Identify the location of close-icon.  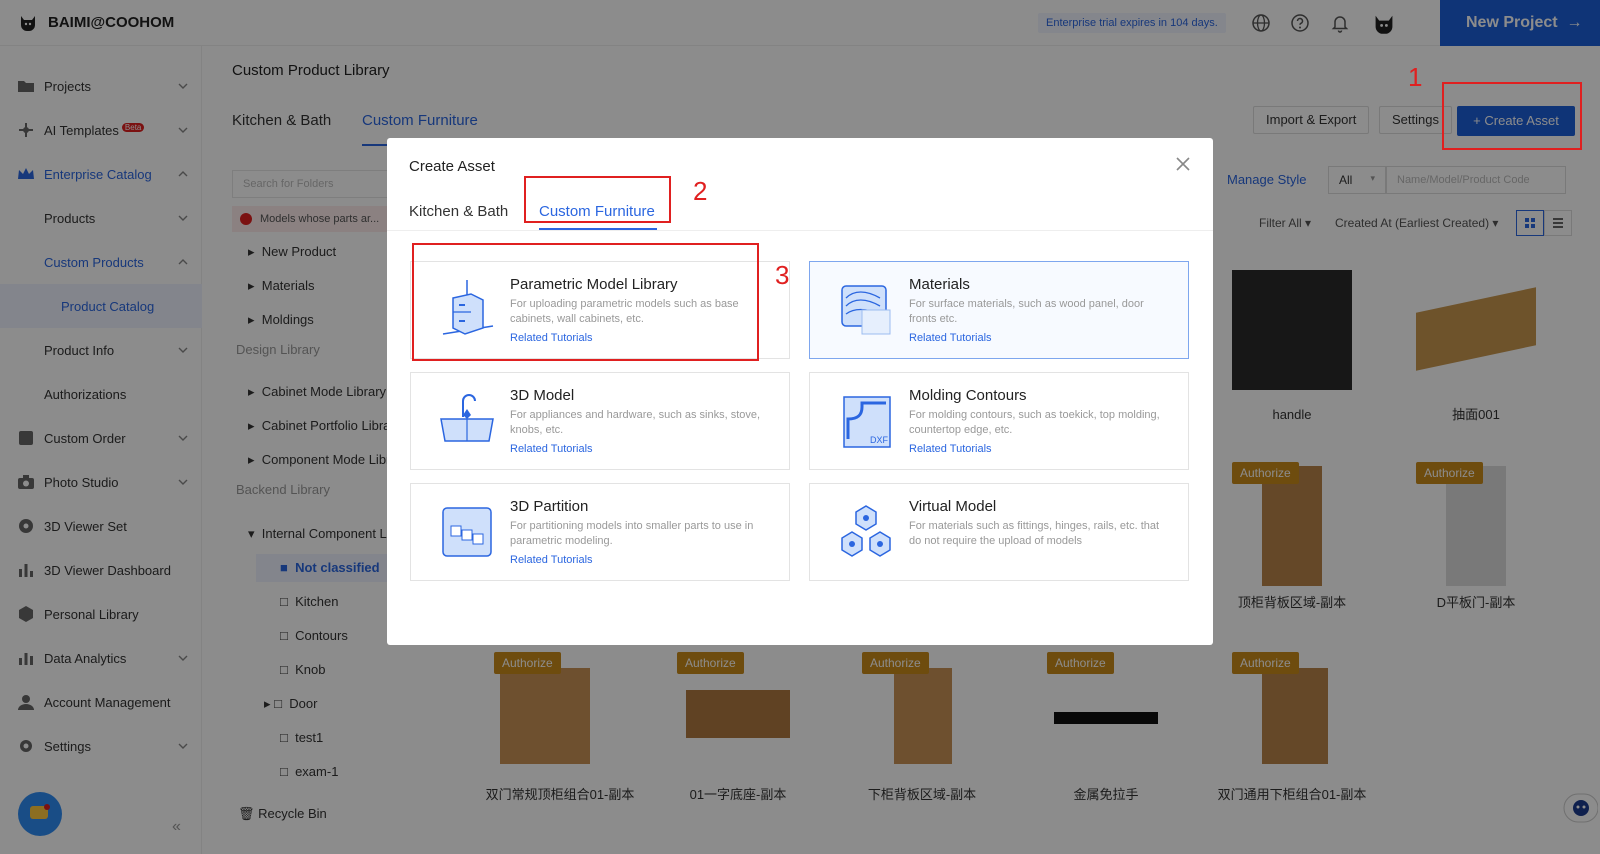
(1183, 164).